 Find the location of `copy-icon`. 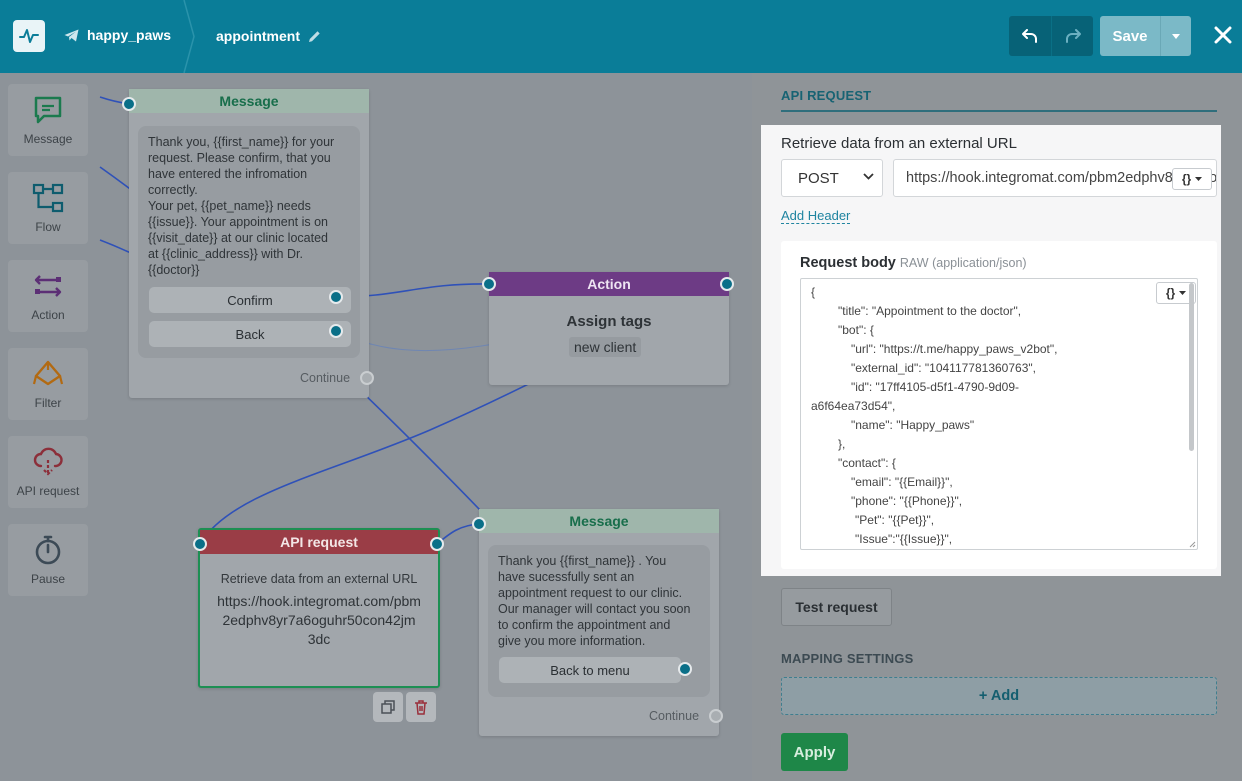

copy-icon is located at coordinates (388, 707).